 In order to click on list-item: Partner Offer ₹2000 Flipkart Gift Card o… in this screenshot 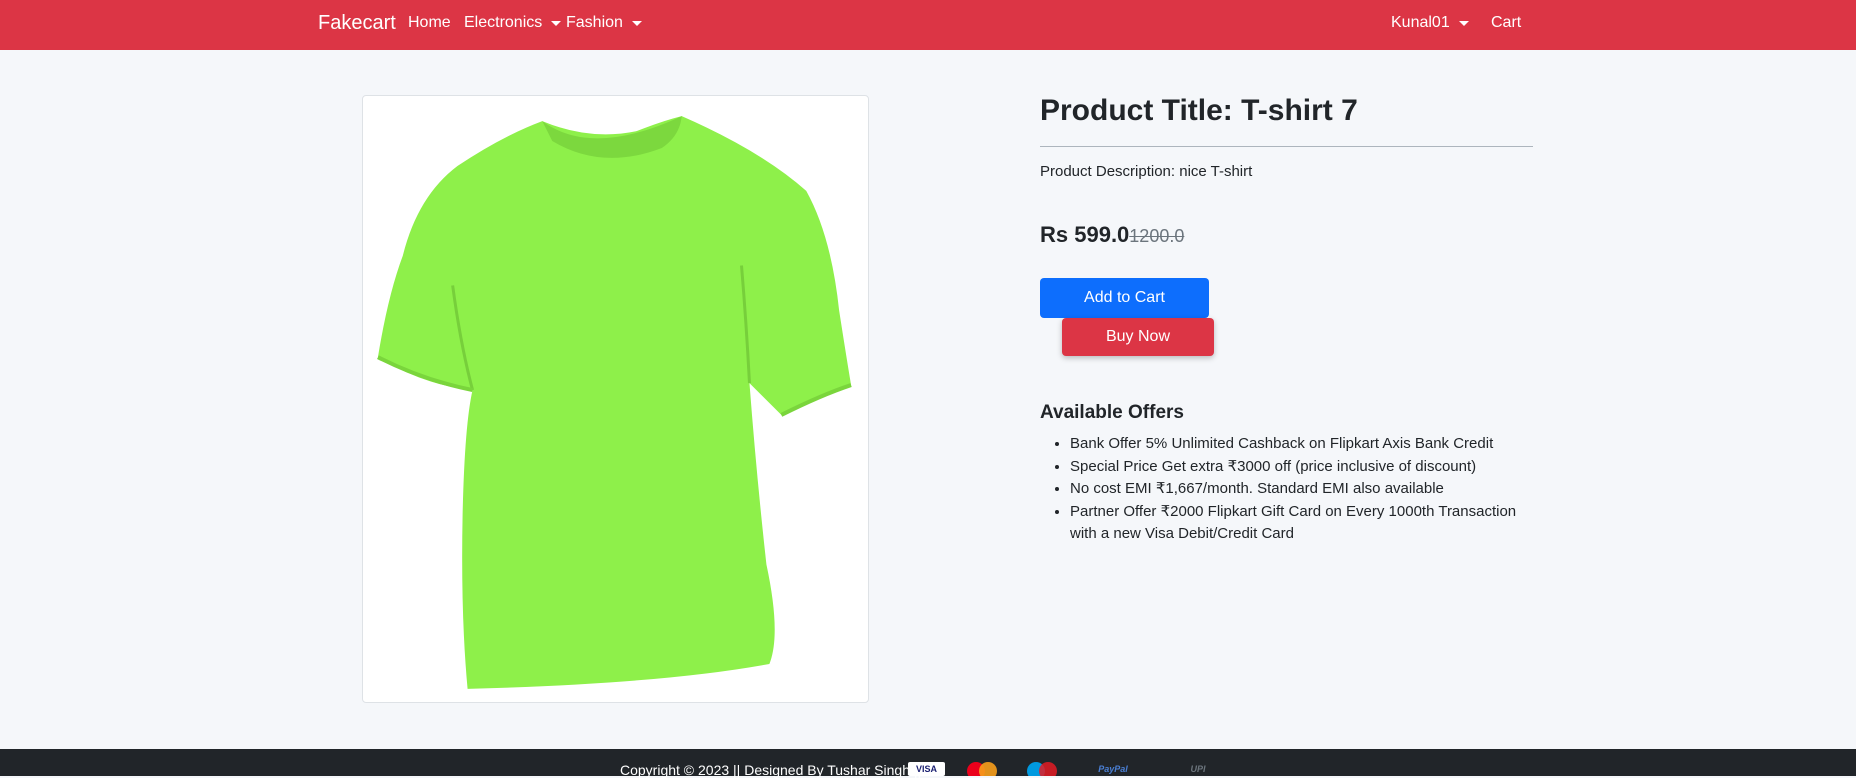, I will do `click(1300, 523)`.